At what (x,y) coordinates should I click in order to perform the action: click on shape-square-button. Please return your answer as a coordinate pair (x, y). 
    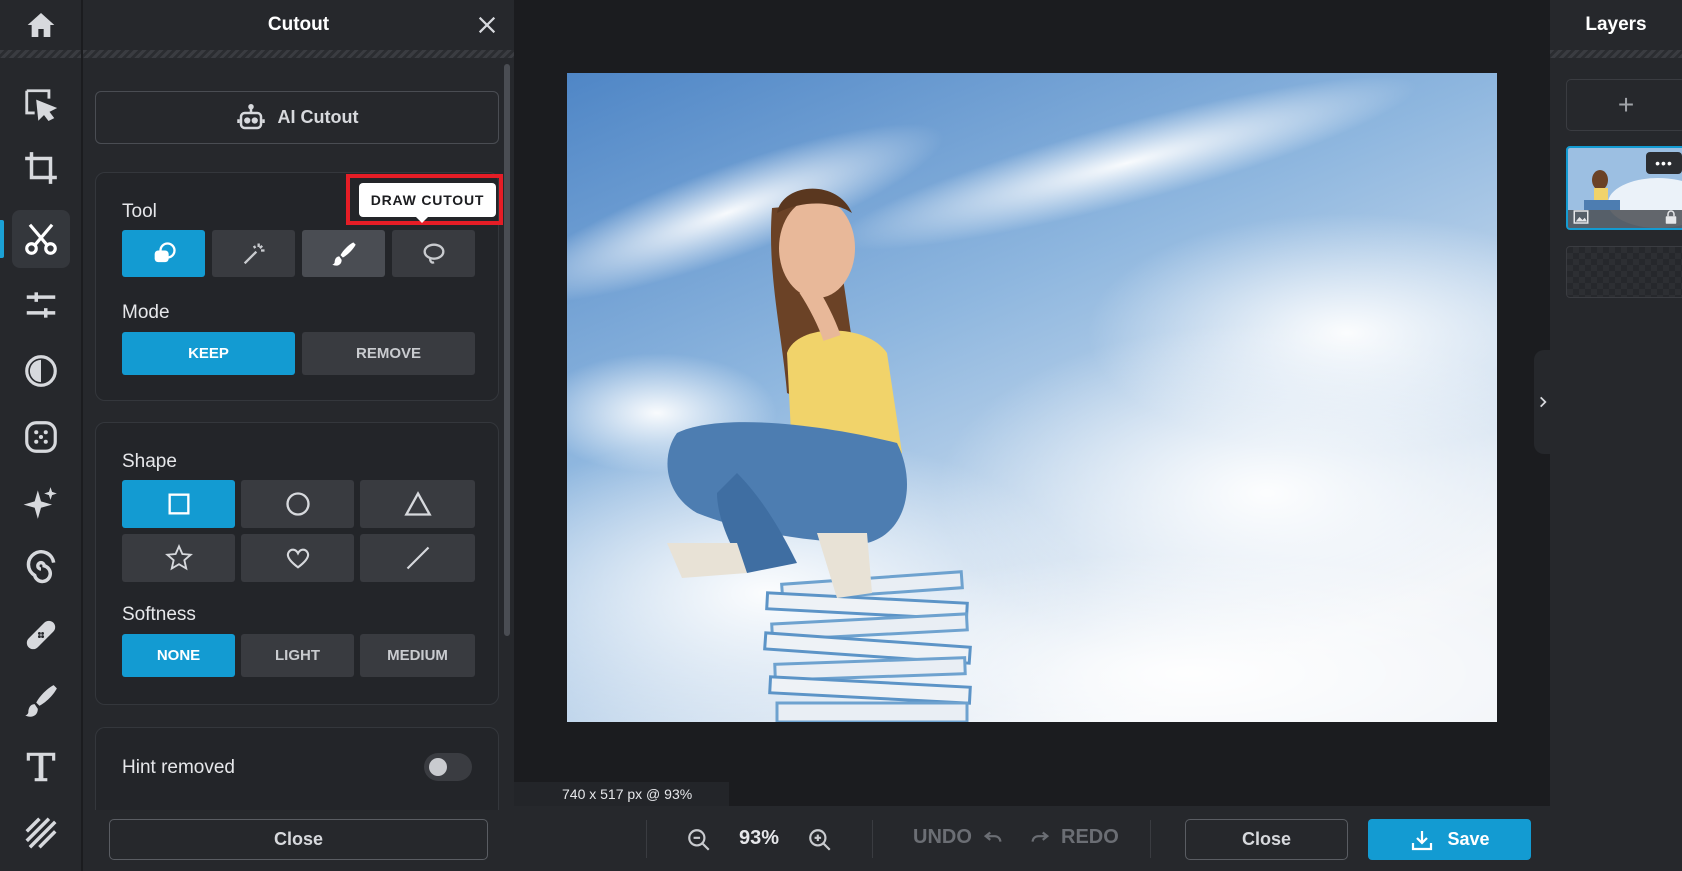
    Looking at the image, I should click on (178, 504).